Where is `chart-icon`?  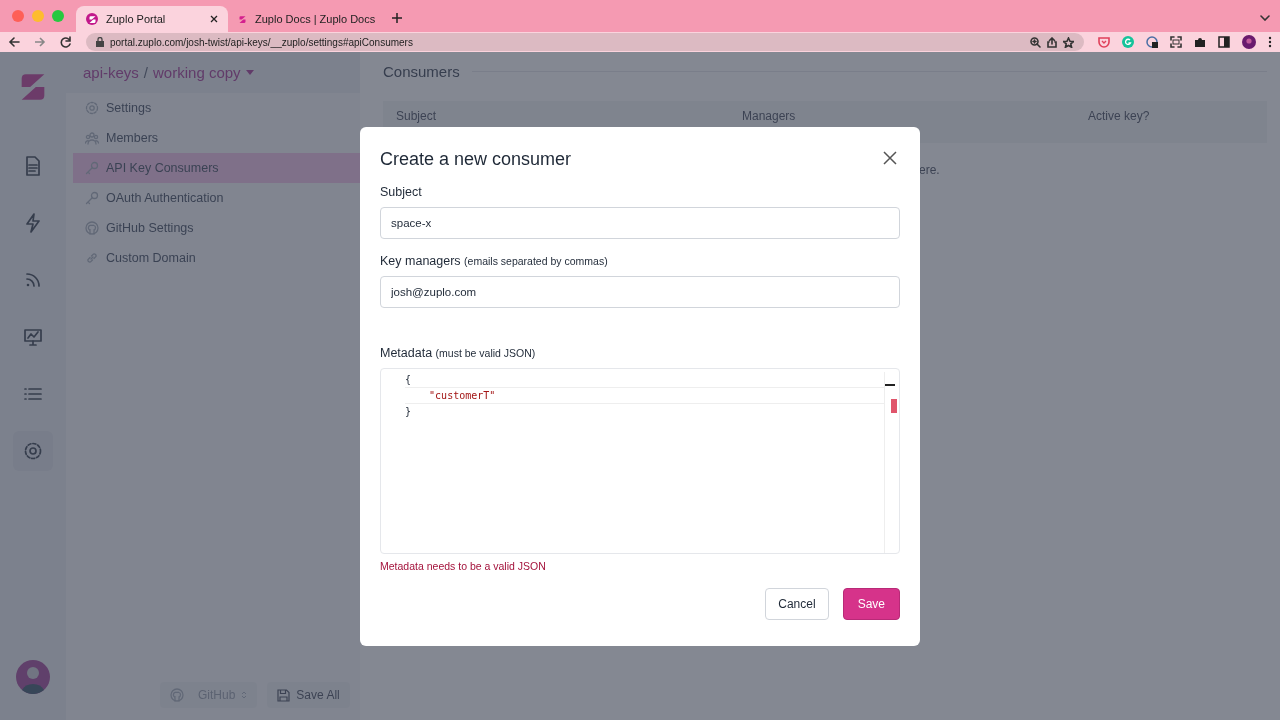 chart-icon is located at coordinates (33, 337).